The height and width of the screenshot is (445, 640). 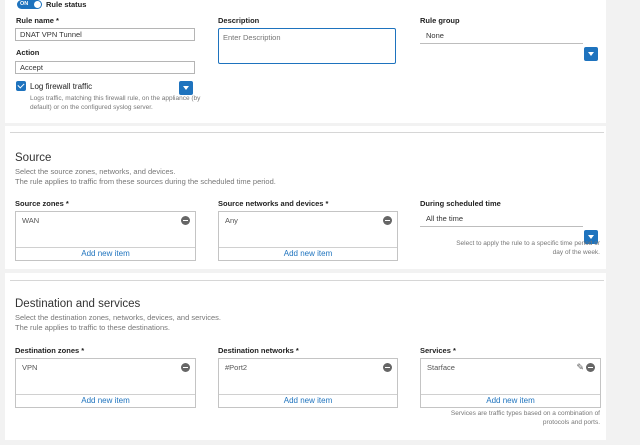 What do you see at coordinates (571, 422) in the screenshot?
I see `services-help-line2: protocols and ports.` at bounding box center [571, 422].